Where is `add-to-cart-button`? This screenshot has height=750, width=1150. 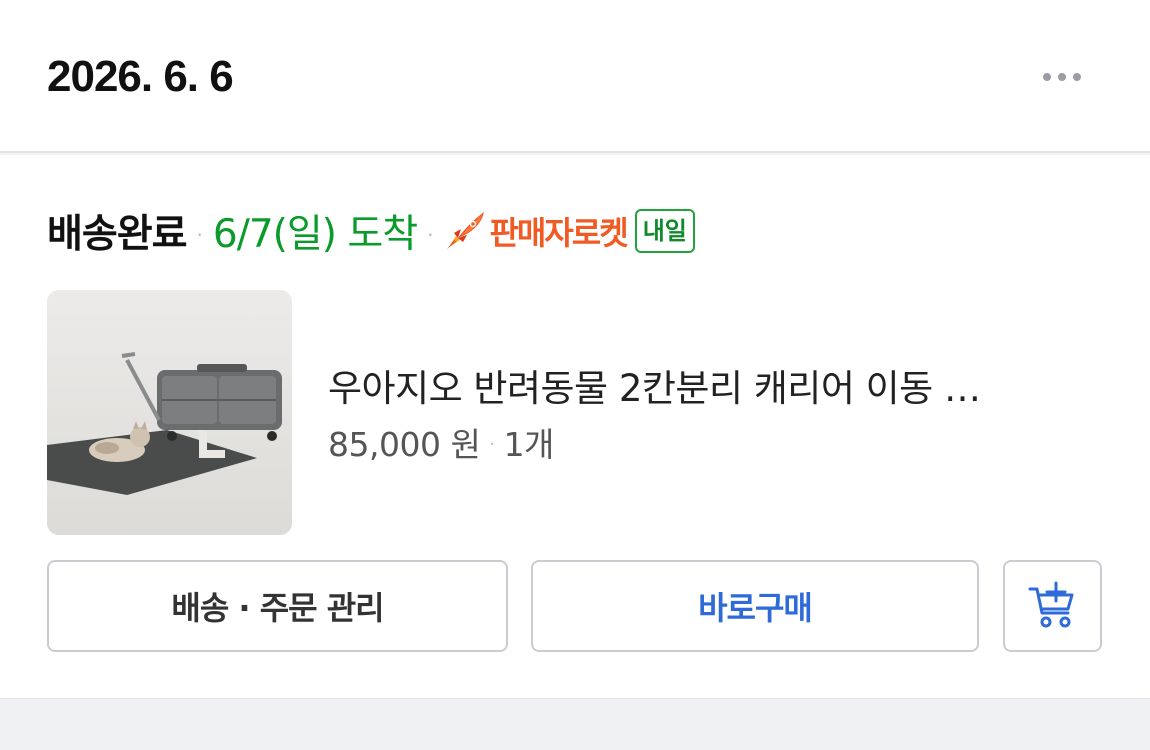 add-to-cart-button is located at coordinates (1052, 606).